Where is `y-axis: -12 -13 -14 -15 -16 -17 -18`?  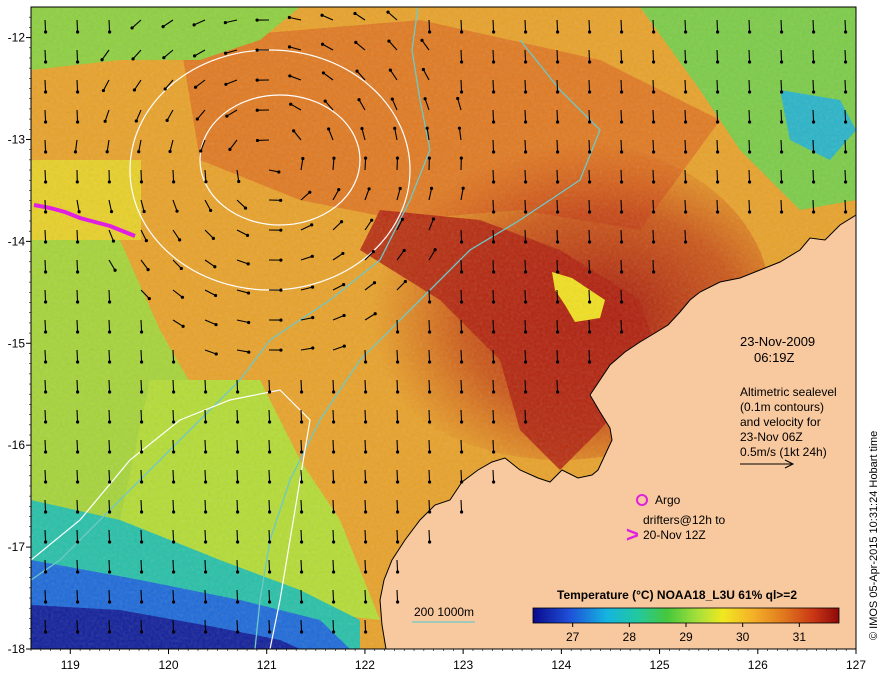 y-axis: -12 -13 -14 -15 -16 -17 -18 is located at coordinates (19, 336).